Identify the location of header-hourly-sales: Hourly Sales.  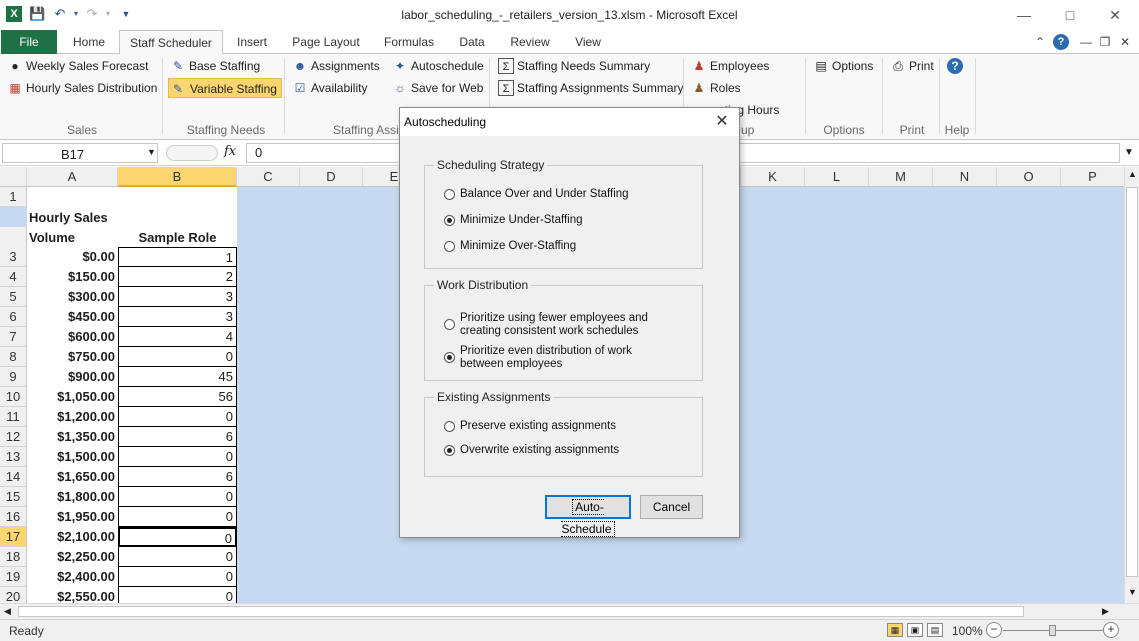
(68, 218).